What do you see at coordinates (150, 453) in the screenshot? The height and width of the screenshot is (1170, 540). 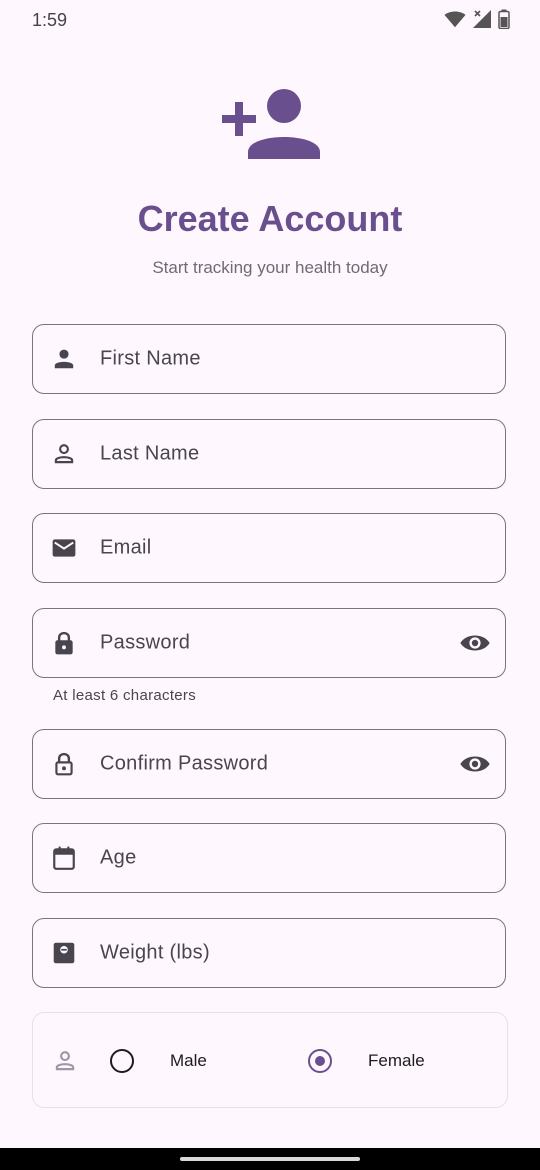 I see `last-name-label: Last Name` at bounding box center [150, 453].